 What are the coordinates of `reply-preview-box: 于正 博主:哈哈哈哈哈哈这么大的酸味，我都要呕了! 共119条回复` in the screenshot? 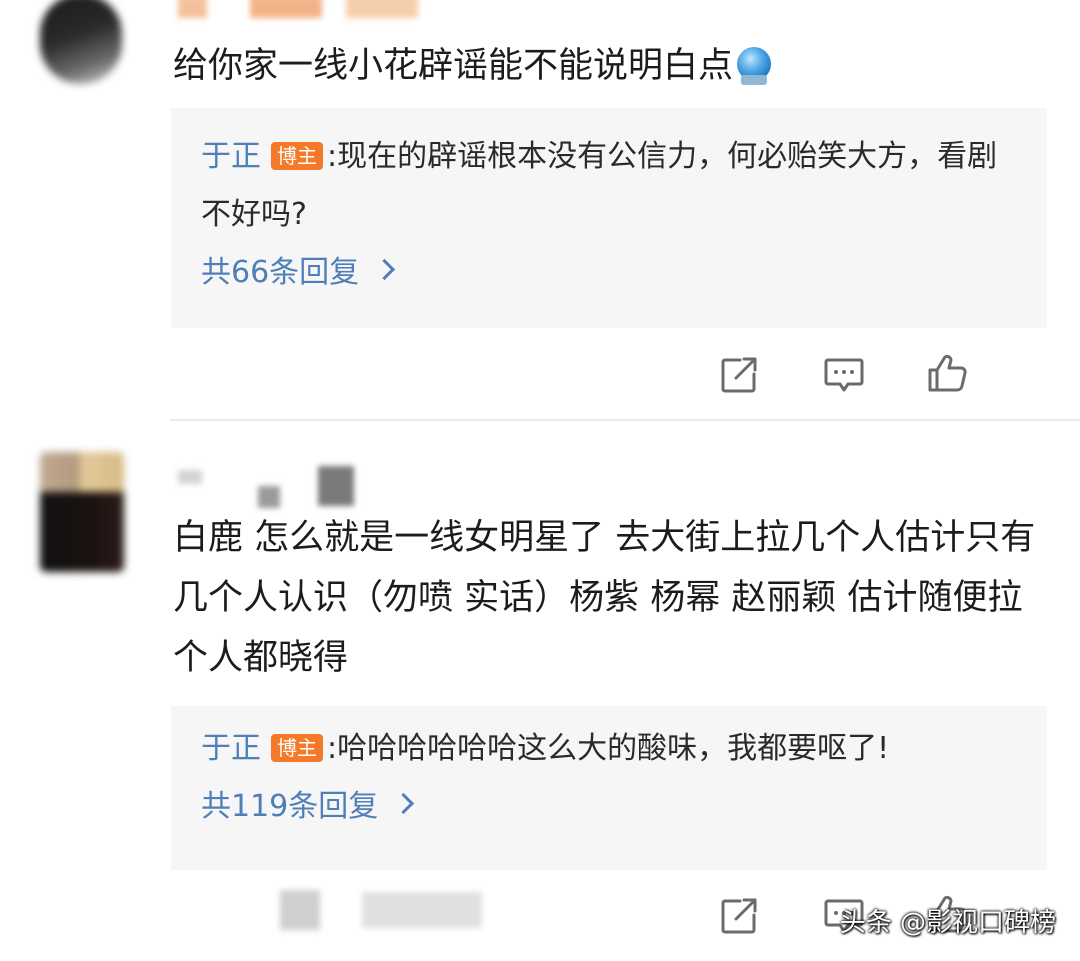 It's located at (609, 788).